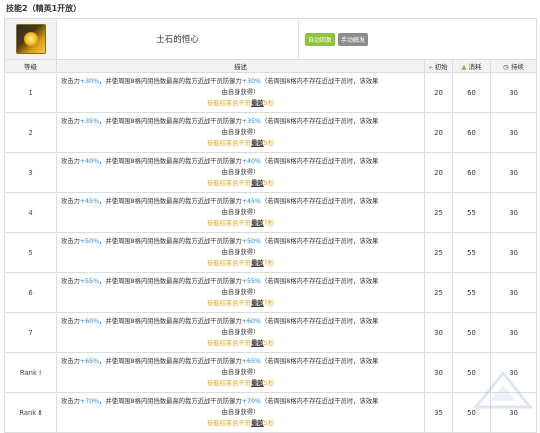 Image resolution: width=540 pixels, height=433 pixels. Describe the element at coordinates (464, 67) in the screenshot. I see `cost-icon: ▲` at that location.